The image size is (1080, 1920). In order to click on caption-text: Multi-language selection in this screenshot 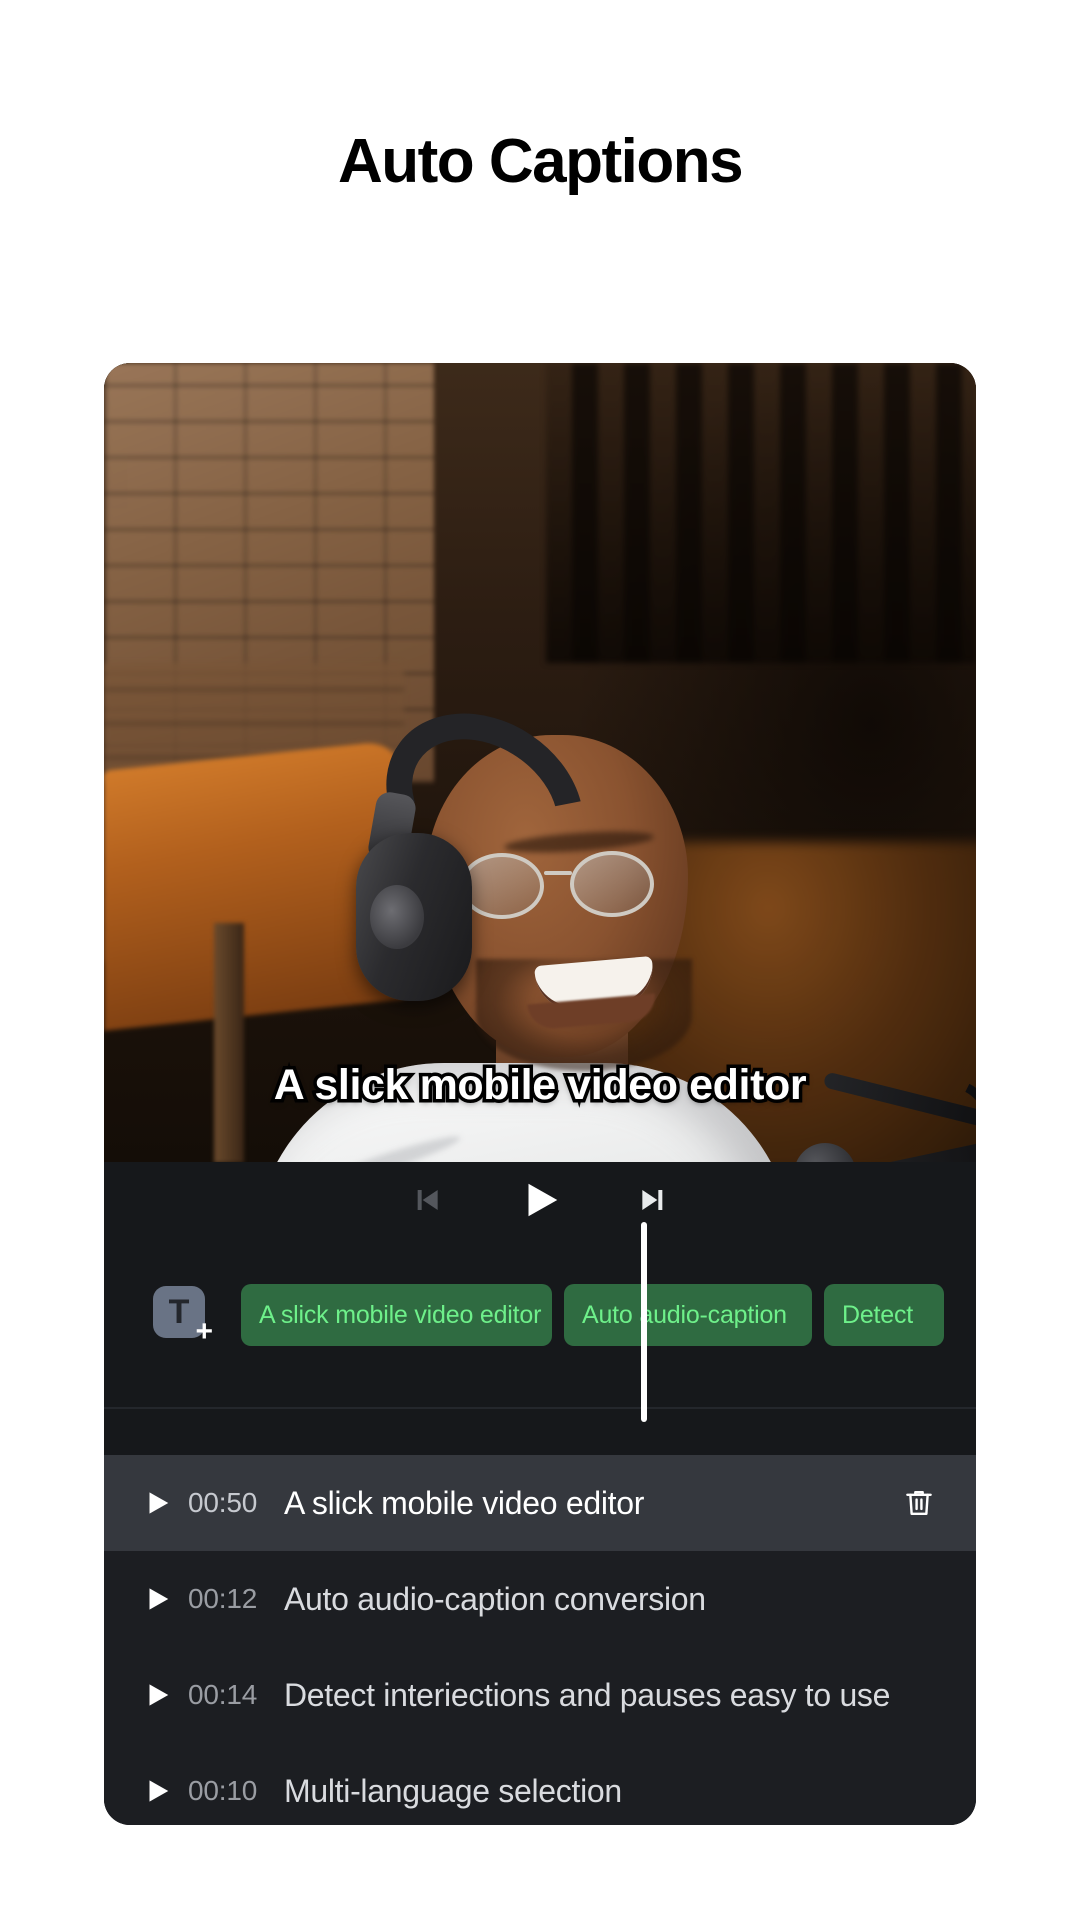, I will do `click(453, 1790)`.